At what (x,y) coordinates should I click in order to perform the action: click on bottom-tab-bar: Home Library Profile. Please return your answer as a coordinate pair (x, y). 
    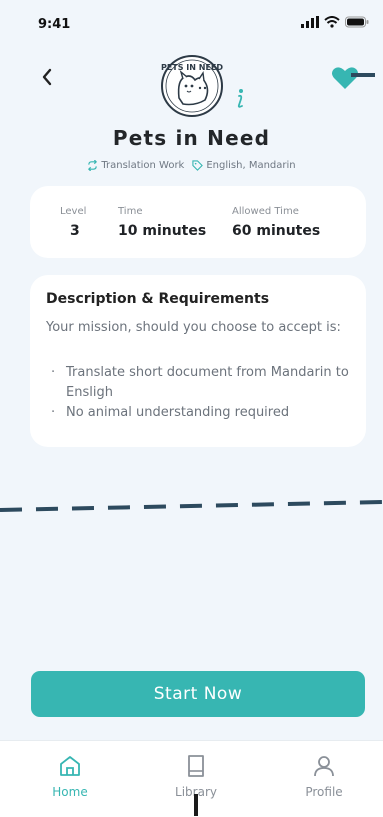
    Looking at the image, I should click on (191, 778).